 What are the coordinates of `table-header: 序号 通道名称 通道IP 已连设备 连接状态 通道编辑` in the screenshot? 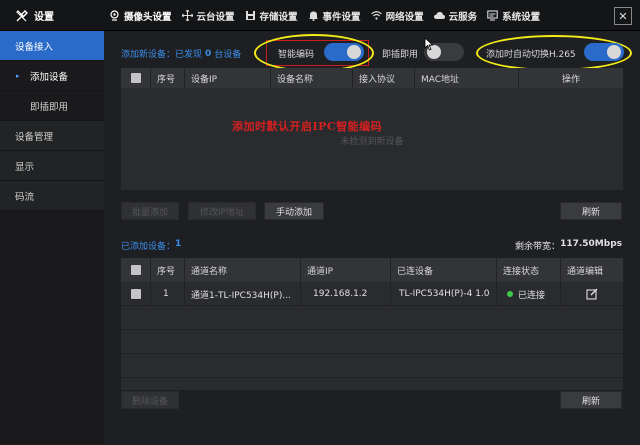 It's located at (372, 270).